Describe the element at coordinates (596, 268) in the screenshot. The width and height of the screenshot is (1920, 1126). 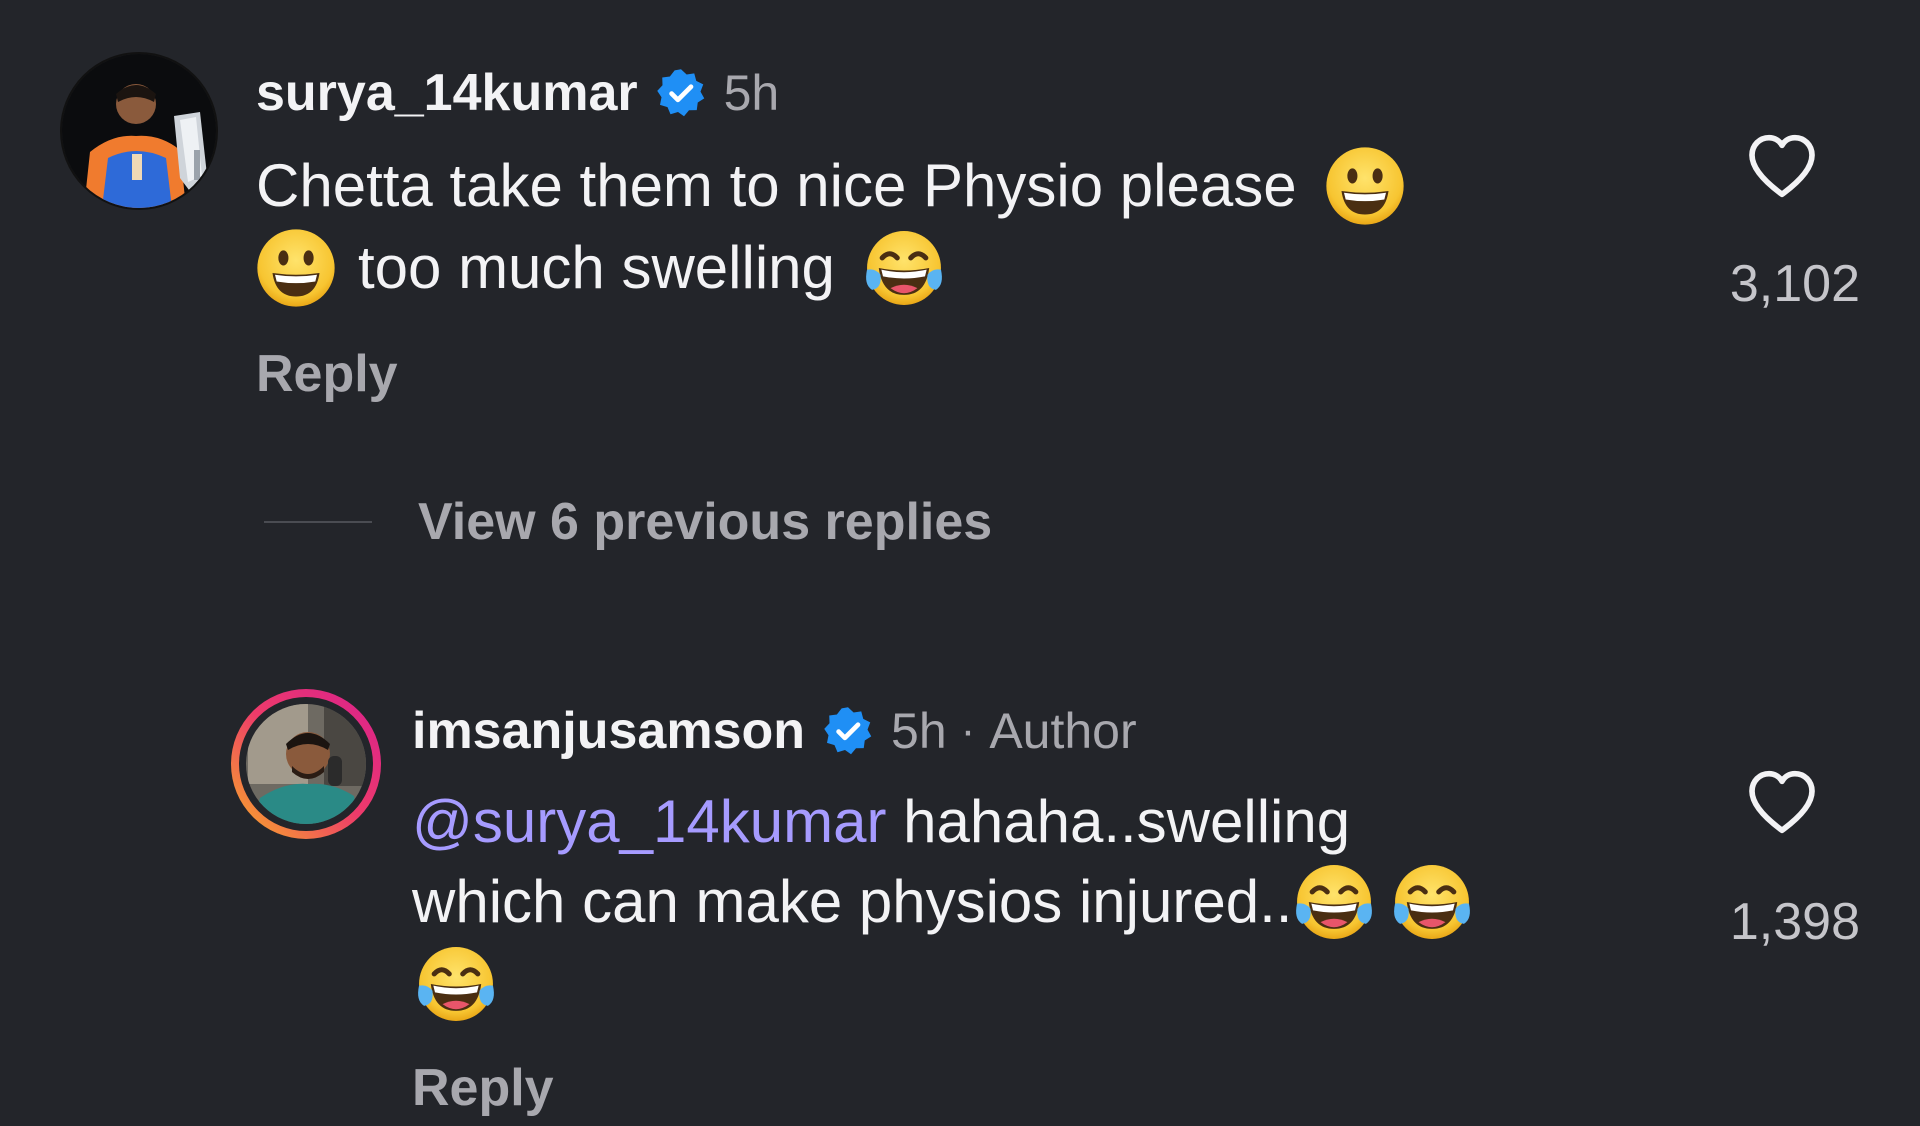
I see `comment-text-segment: too much swelling` at that location.